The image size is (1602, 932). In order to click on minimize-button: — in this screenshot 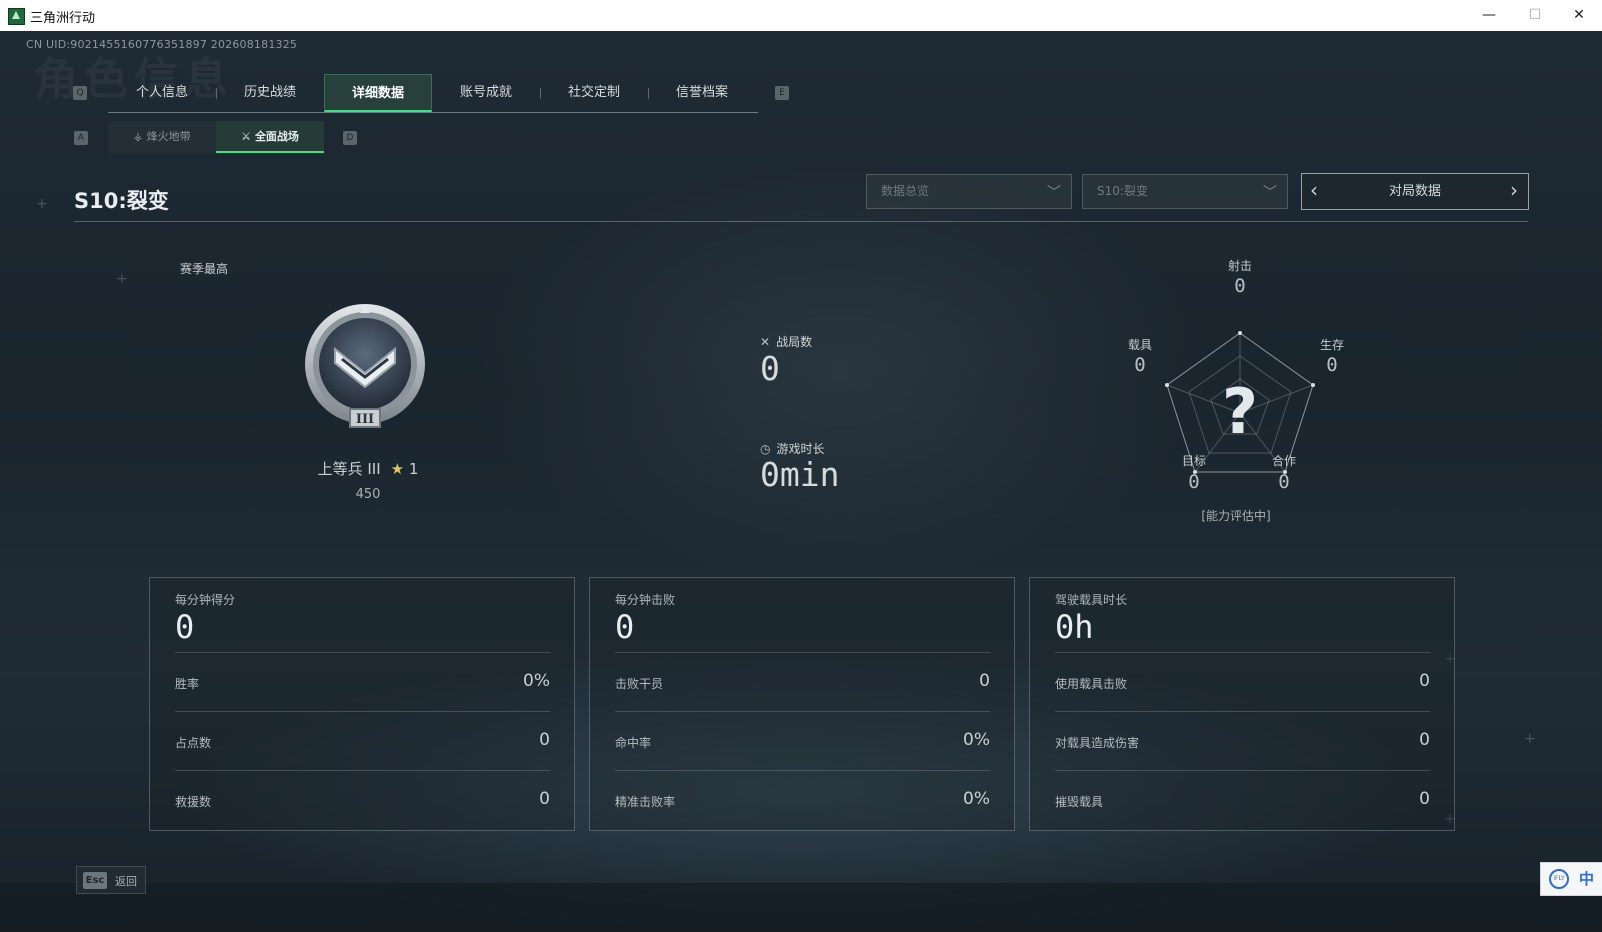, I will do `click(1489, 15)`.